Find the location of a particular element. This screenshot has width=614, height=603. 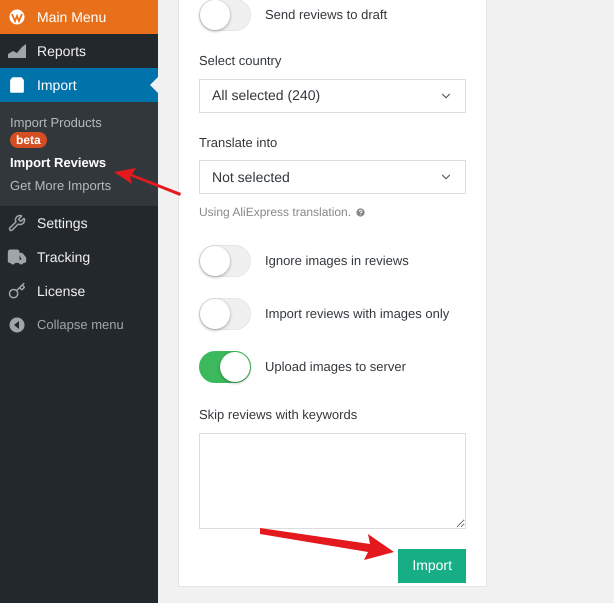

toggle-switch is located at coordinates (225, 367).